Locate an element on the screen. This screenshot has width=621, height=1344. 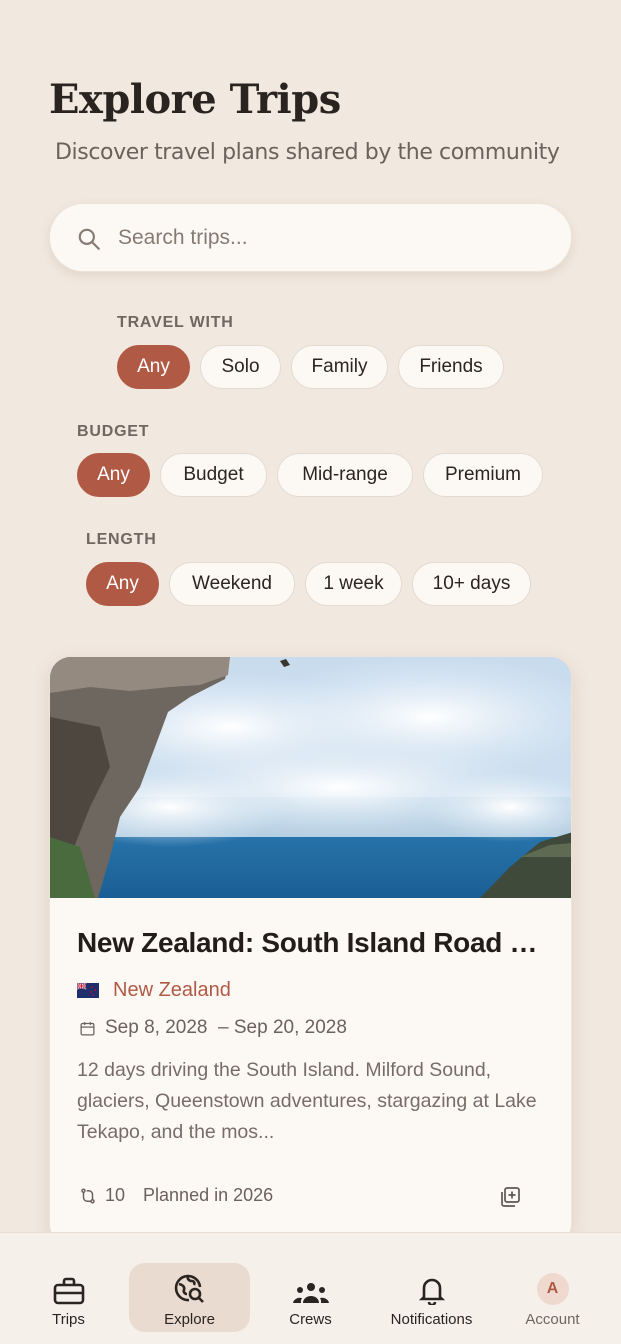
trip-title: New Zealand: South Island Road Trip is located at coordinates (312, 943).